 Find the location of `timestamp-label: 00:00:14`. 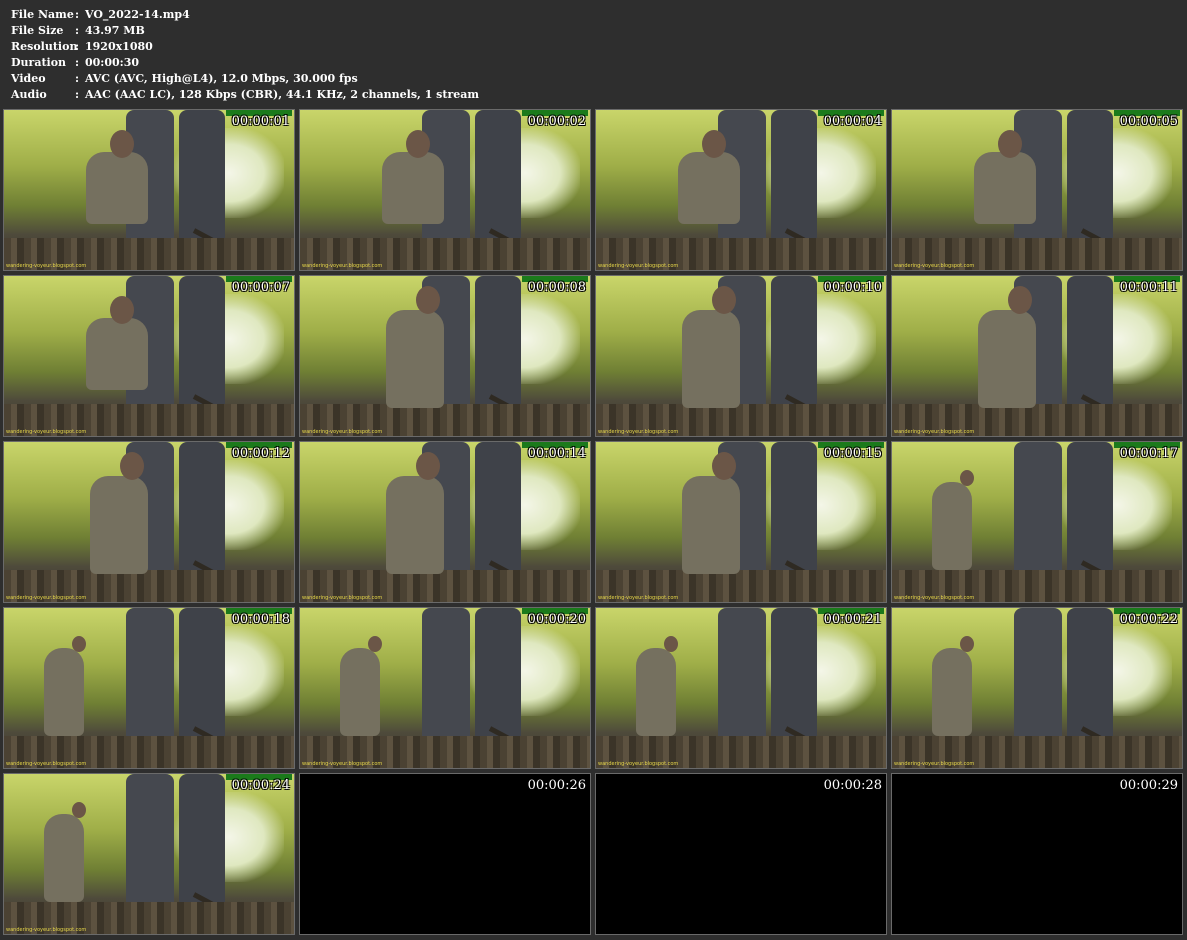

timestamp-label: 00:00:14 is located at coordinates (556, 453).